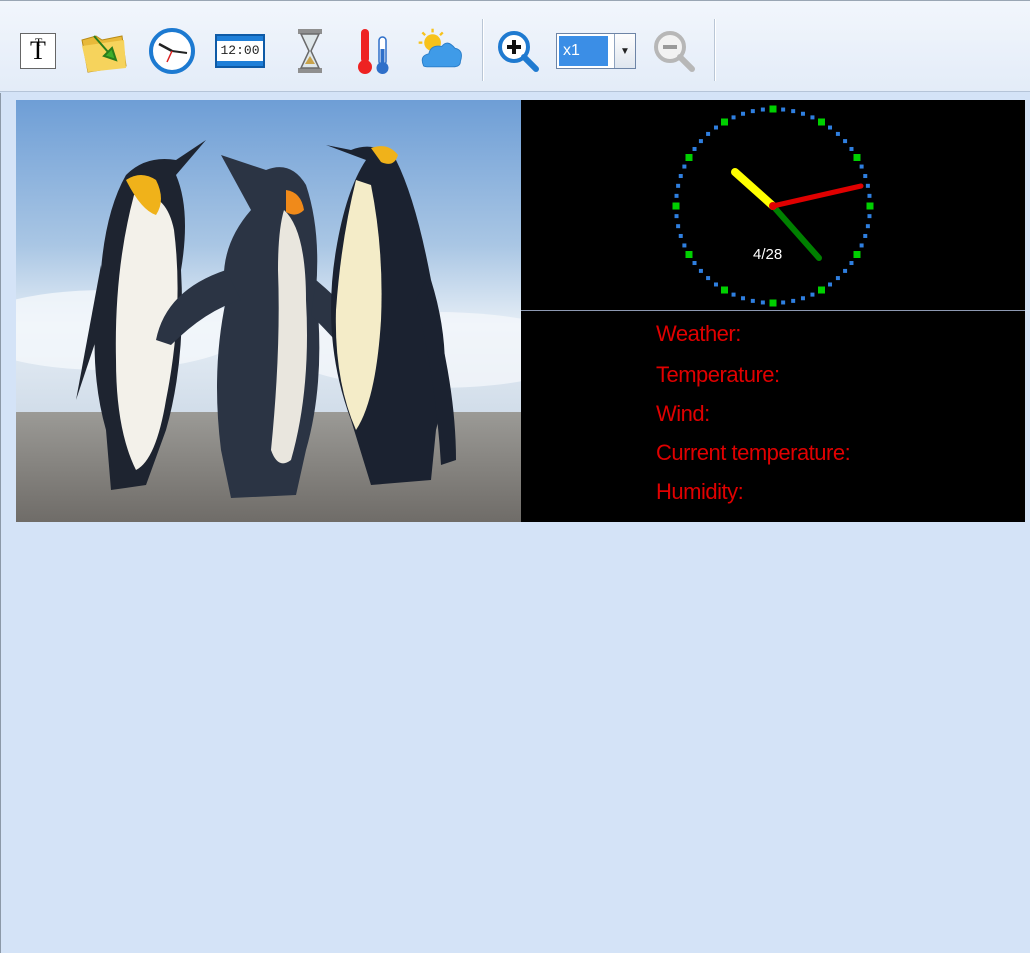 Image resolution: width=1030 pixels, height=953 pixels. Describe the element at coordinates (753, 452) in the screenshot. I see `current-temperature-label: Current temperature:` at that location.